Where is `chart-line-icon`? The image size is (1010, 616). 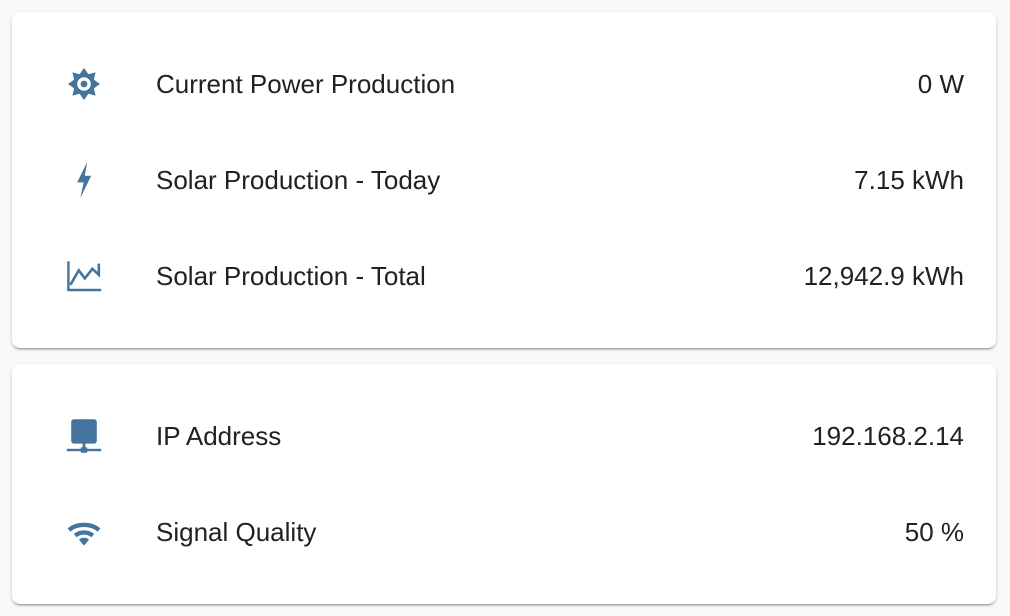
chart-line-icon is located at coordinates (84, 276).